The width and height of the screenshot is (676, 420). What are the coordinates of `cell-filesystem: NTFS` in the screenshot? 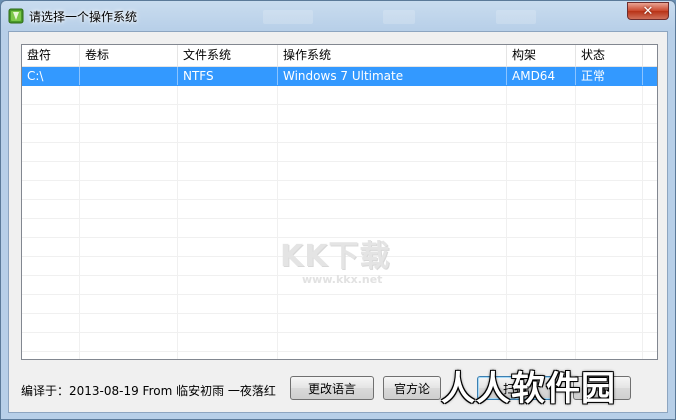 It's located at (228, 76).